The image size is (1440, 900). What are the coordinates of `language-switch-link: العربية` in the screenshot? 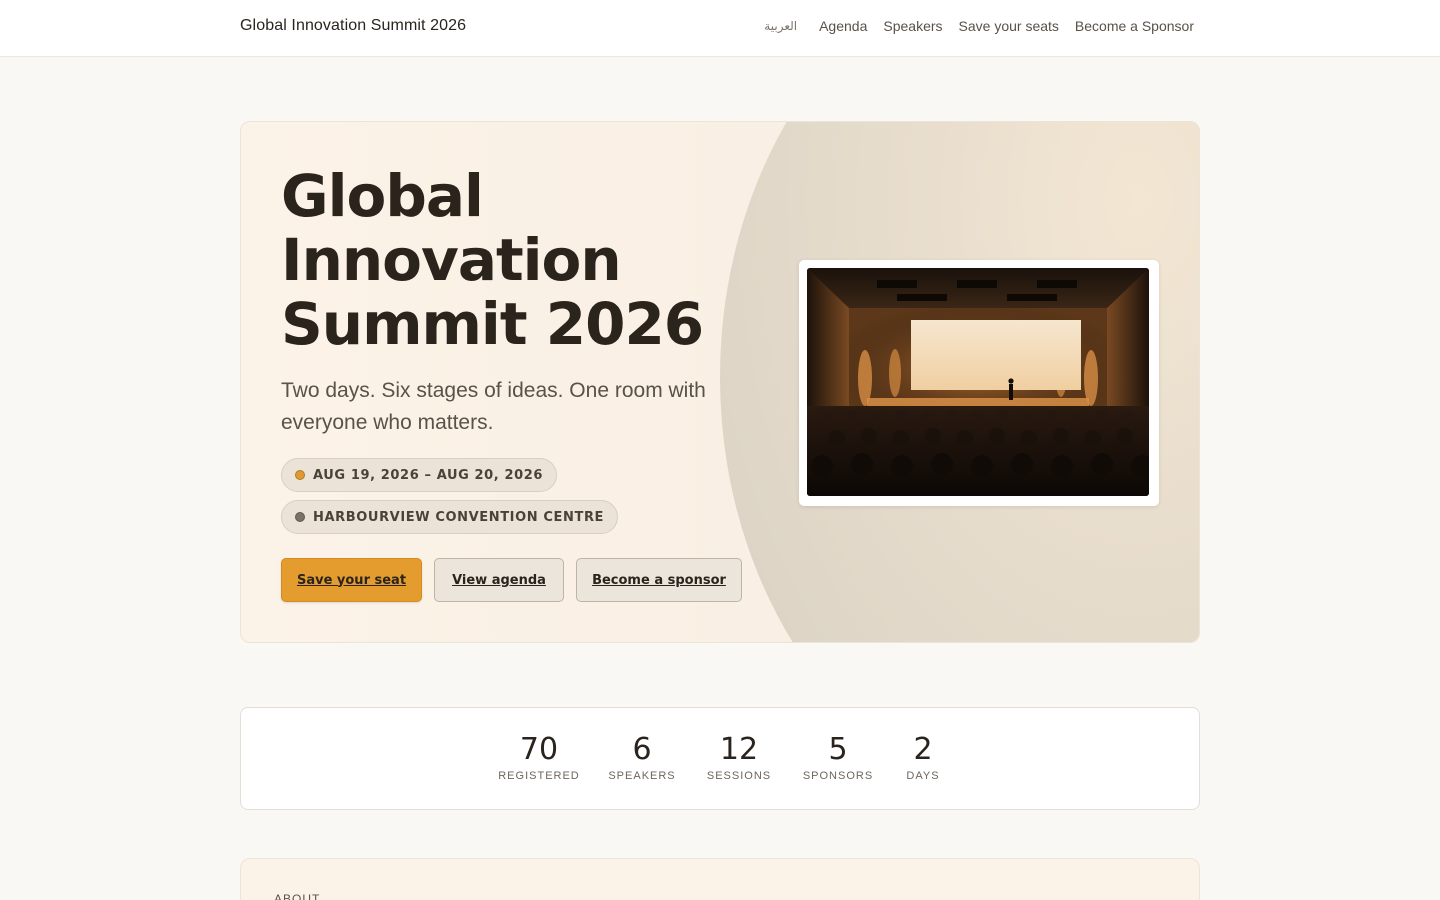 It's located at (780, 26).